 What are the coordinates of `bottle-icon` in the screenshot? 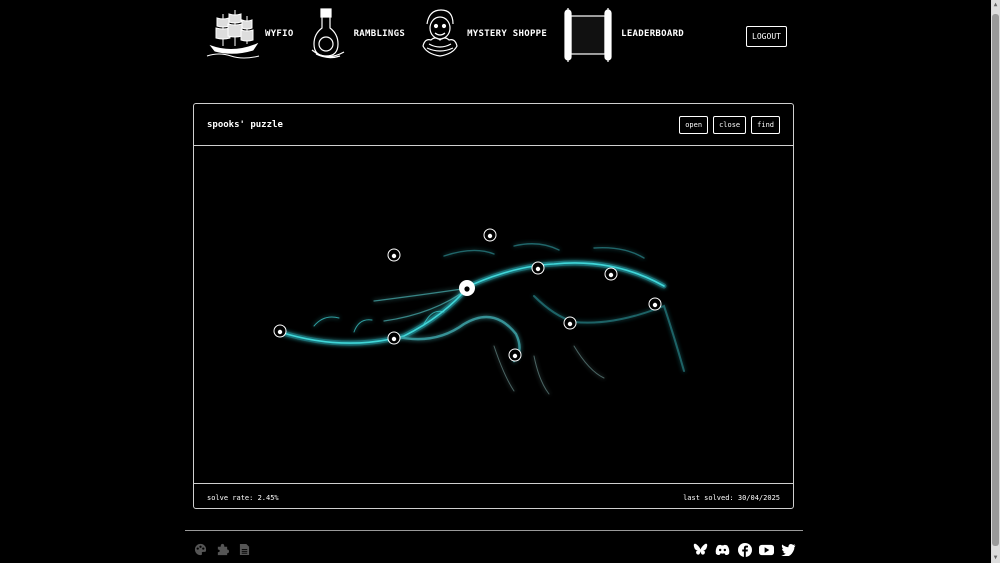 It's located at (327, 33).